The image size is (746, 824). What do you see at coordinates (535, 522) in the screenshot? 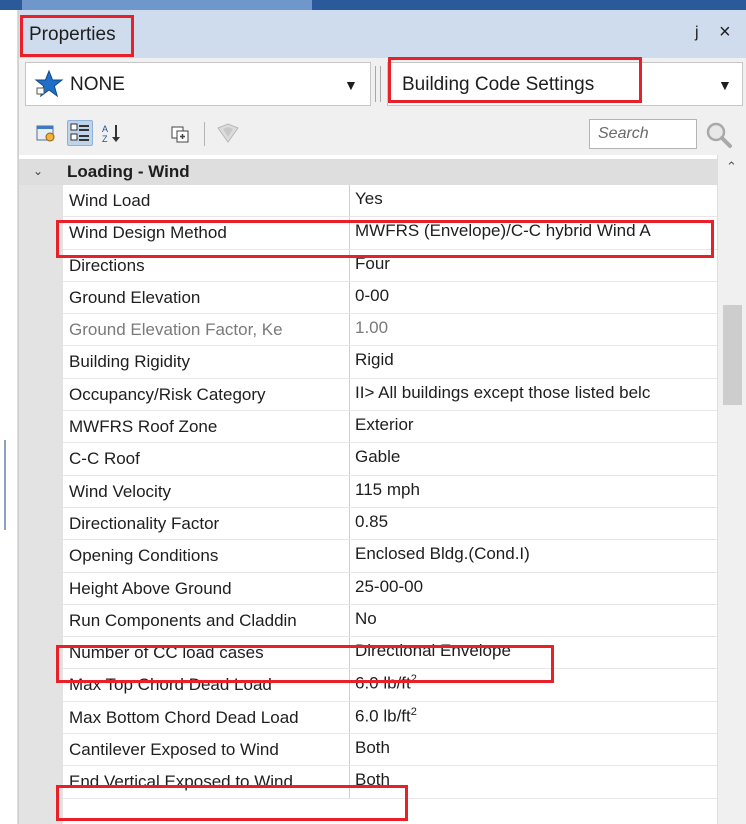
I see `property-value: 0.85` at bounding box center [535, 522].